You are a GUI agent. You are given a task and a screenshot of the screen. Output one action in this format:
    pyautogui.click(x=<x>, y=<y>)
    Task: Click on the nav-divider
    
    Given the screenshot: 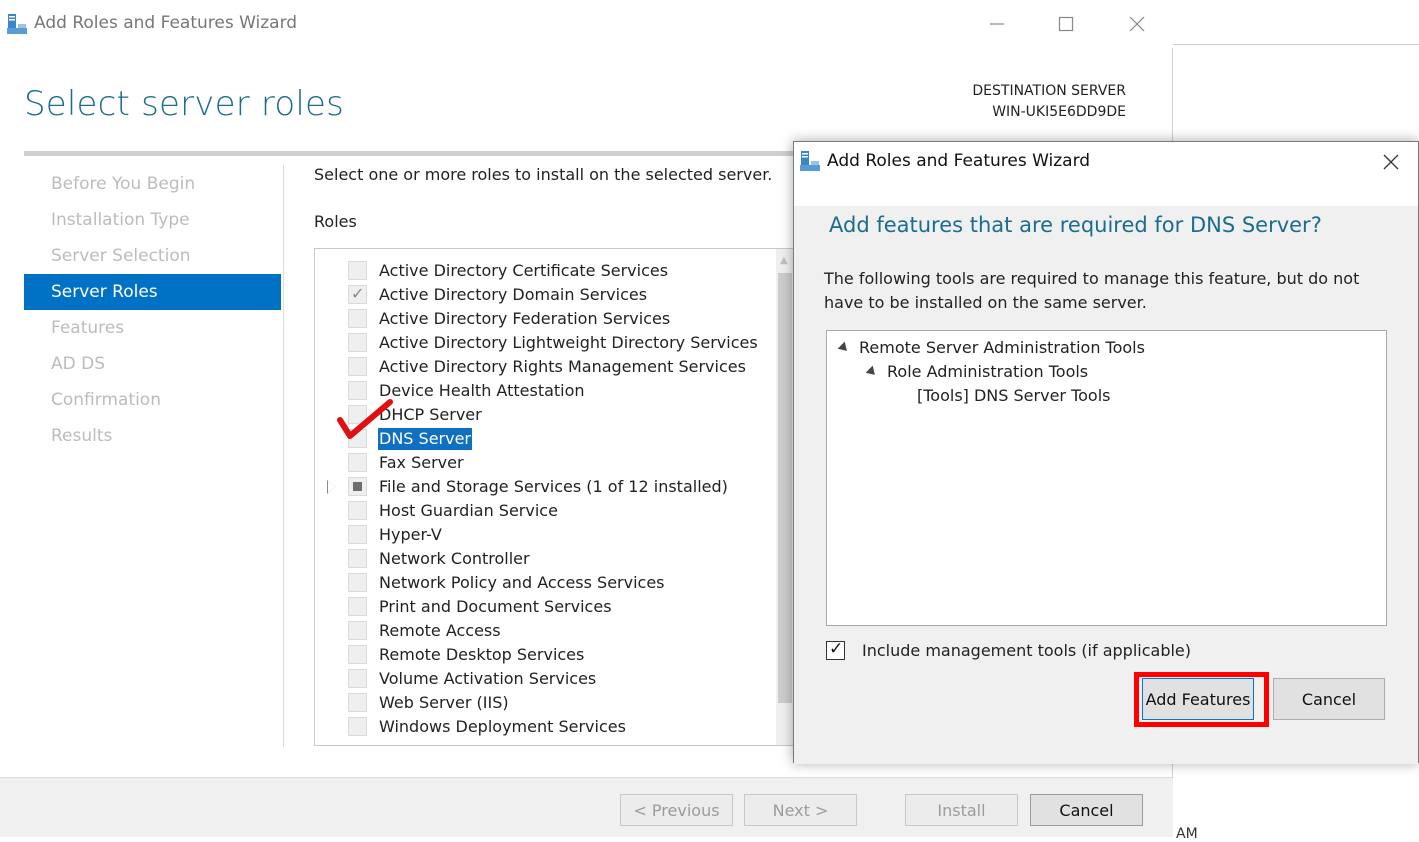 What is the action you would take?
    pyautogui.click(x=283, y=456)
    